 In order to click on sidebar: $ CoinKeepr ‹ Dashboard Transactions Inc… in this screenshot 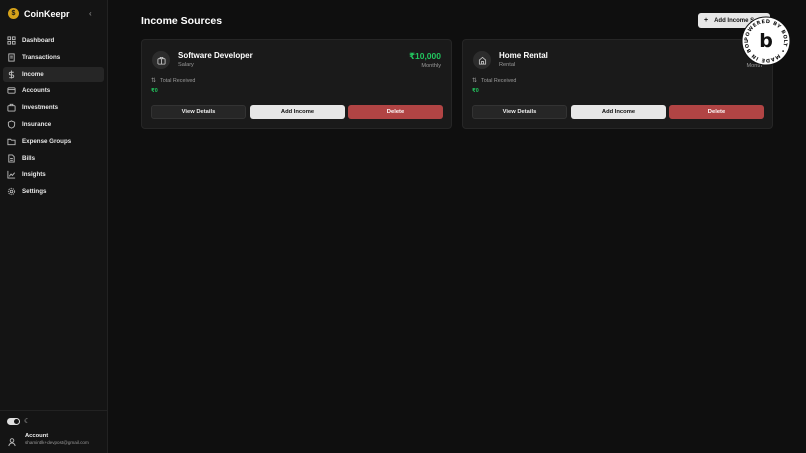, I will do `click(54, 226)`.